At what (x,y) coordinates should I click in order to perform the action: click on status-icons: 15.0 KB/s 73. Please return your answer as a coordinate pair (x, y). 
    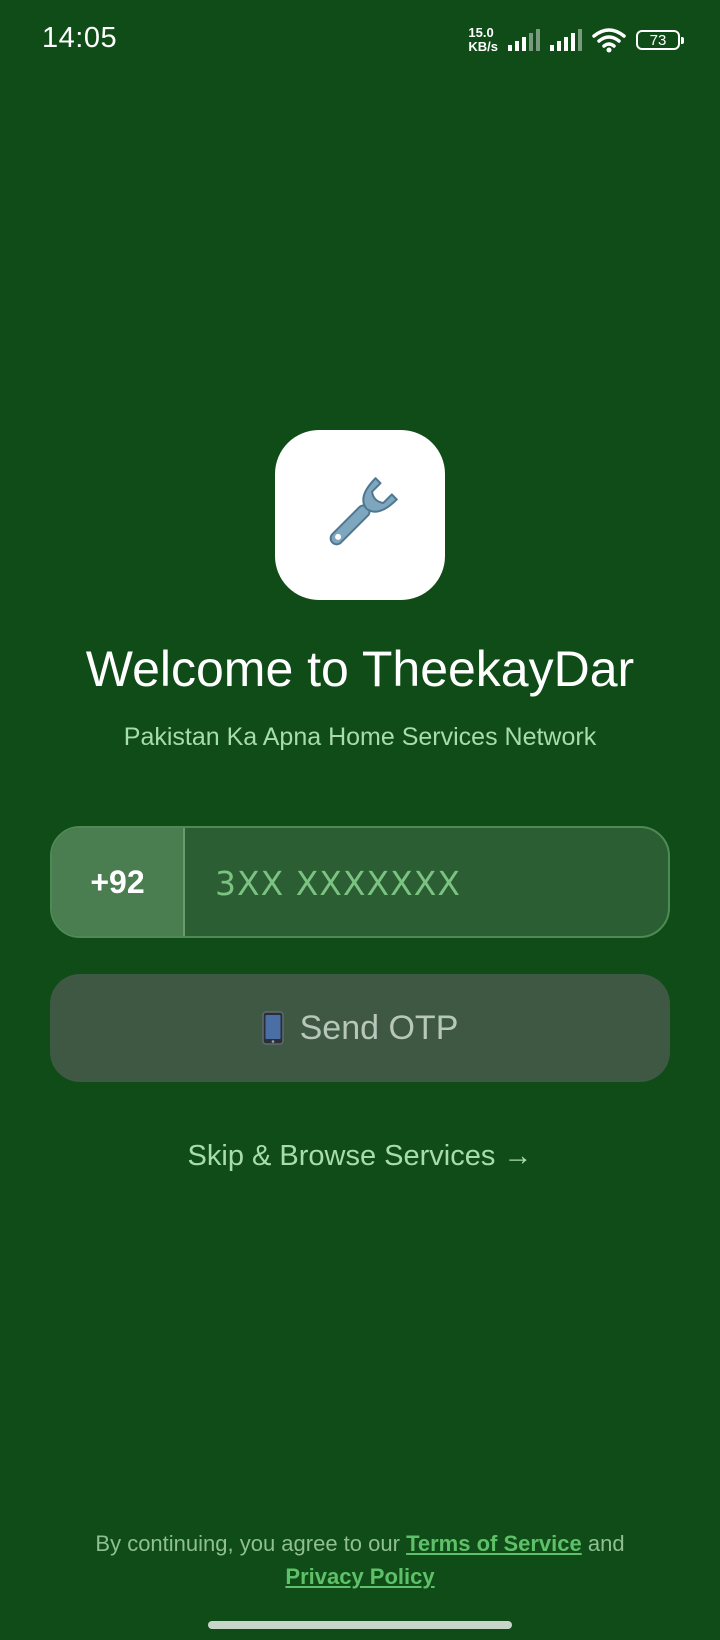
    Looking at the image, I should click on (576, 40).